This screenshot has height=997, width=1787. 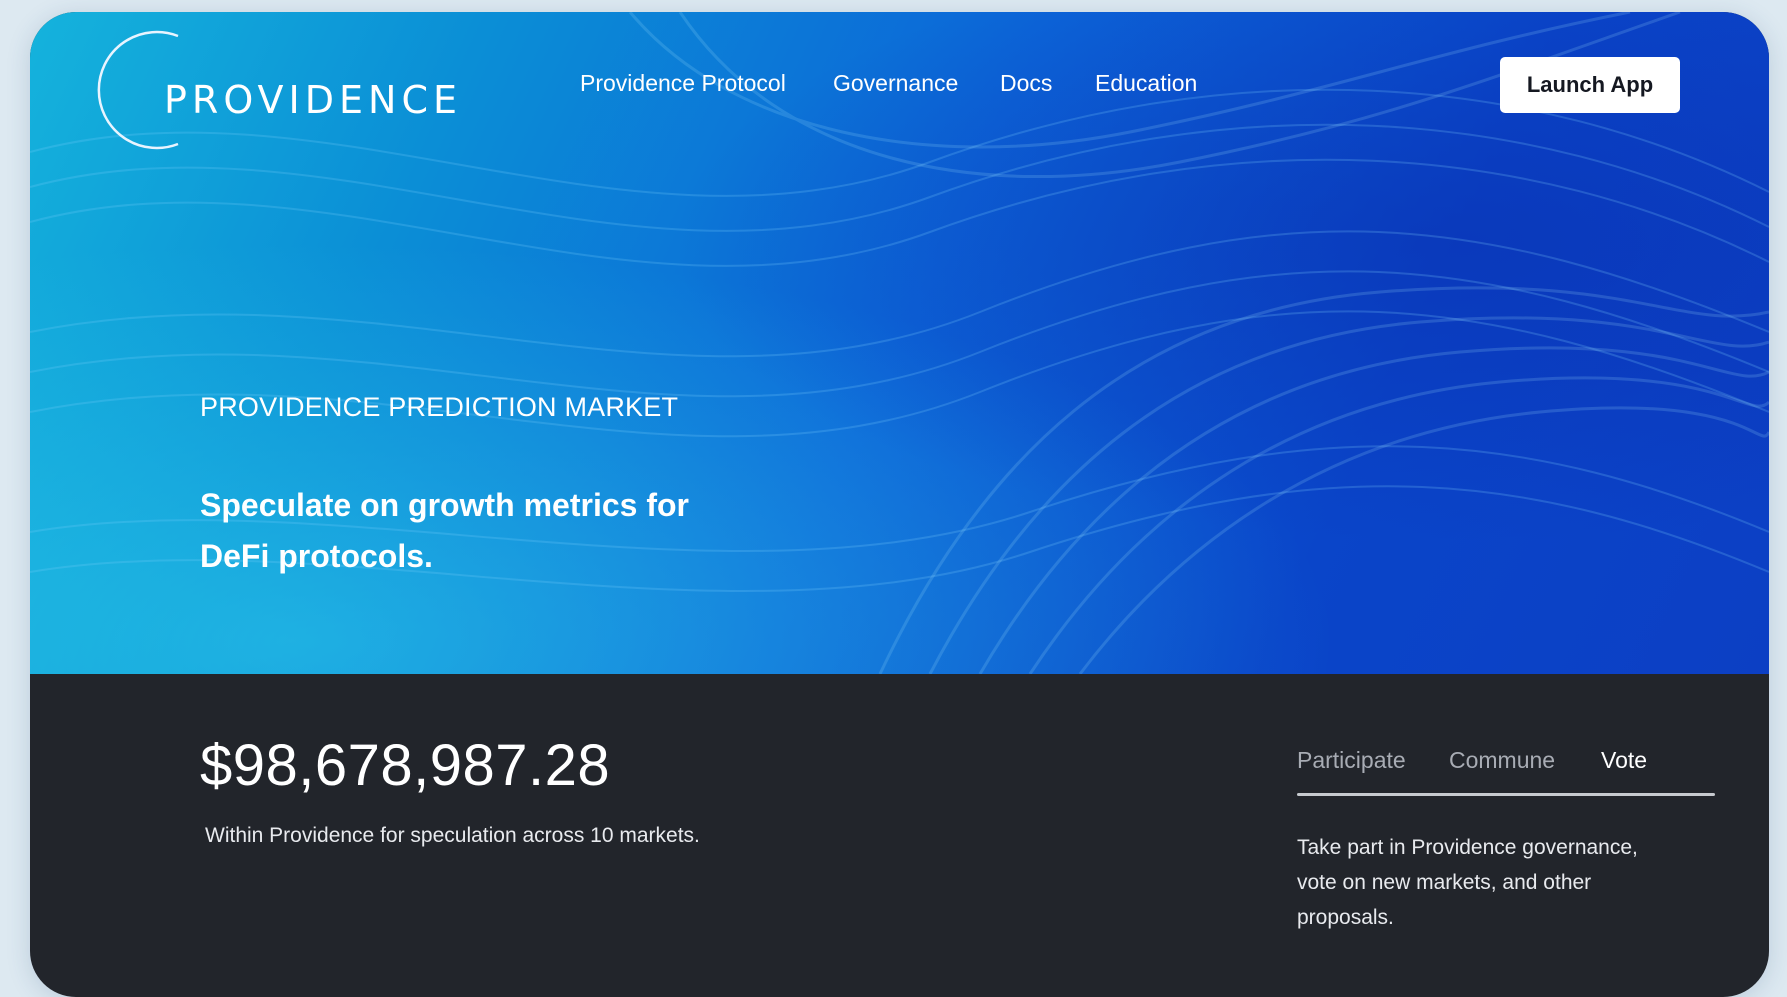 I want to click on providence-logo: PROVIDENCE, so click(x=273, y=89).